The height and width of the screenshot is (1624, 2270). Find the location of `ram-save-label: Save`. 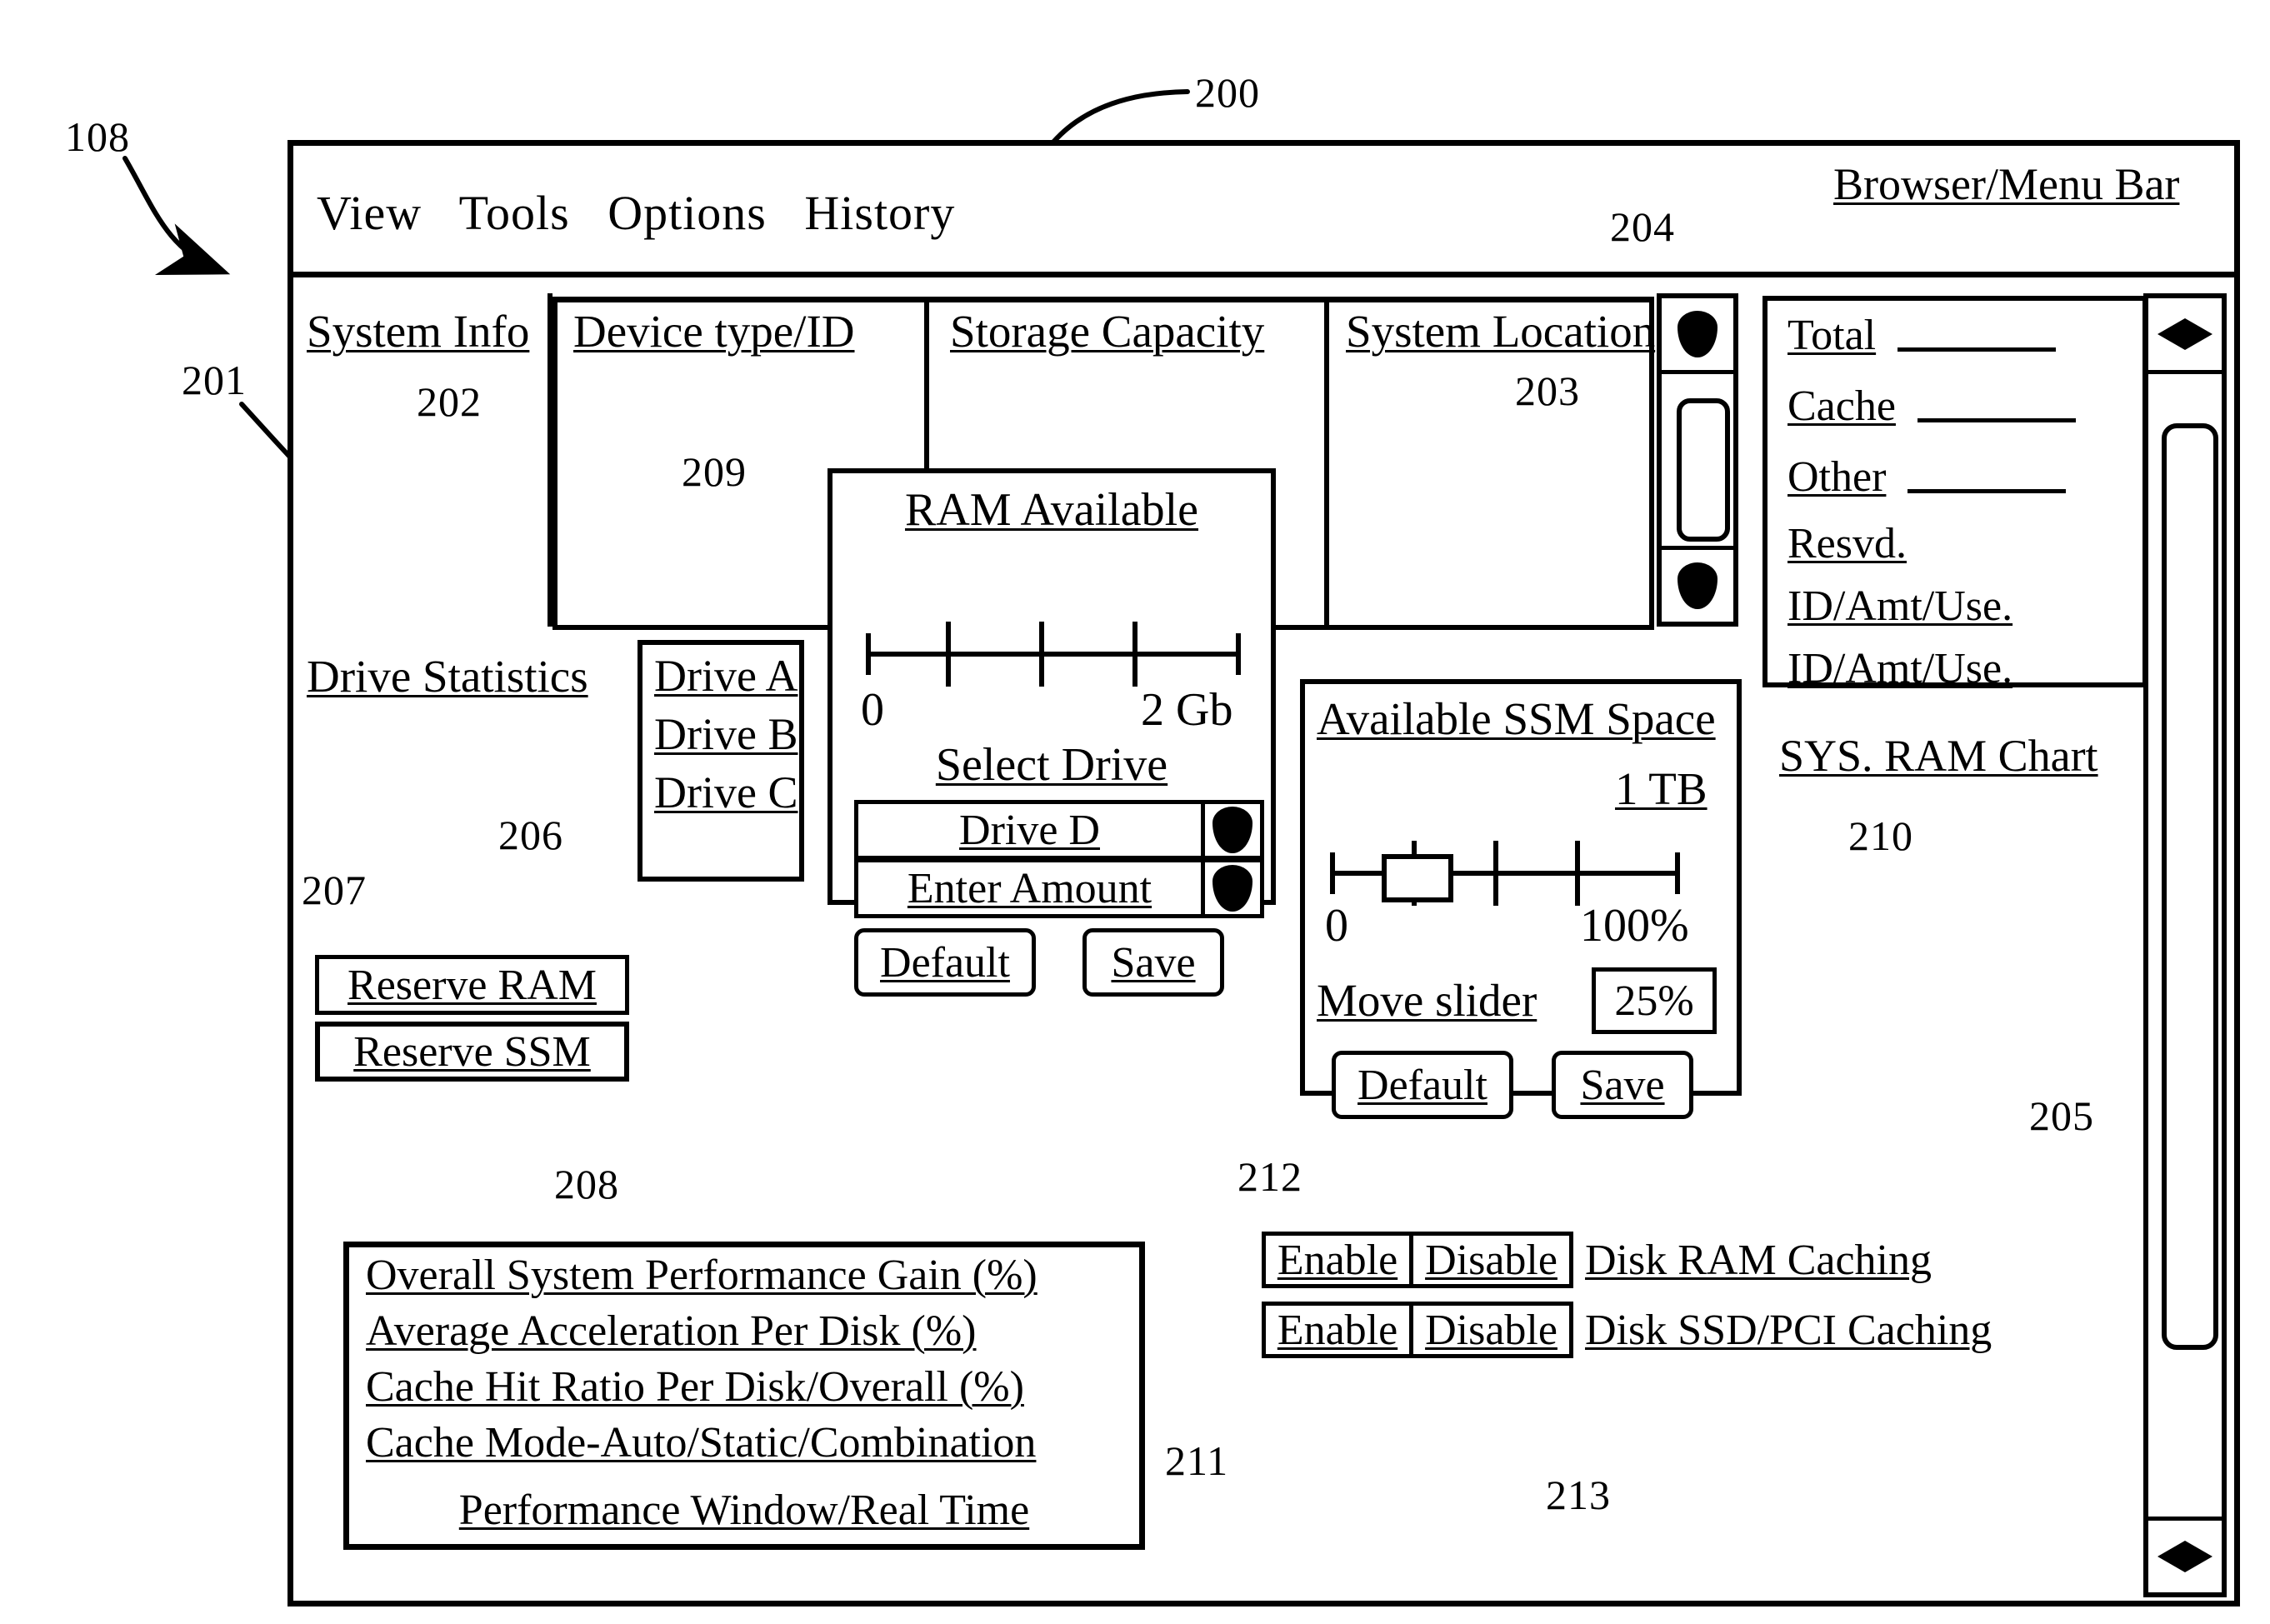

ram-save-label: Save is located at coordinates (1153, 962).